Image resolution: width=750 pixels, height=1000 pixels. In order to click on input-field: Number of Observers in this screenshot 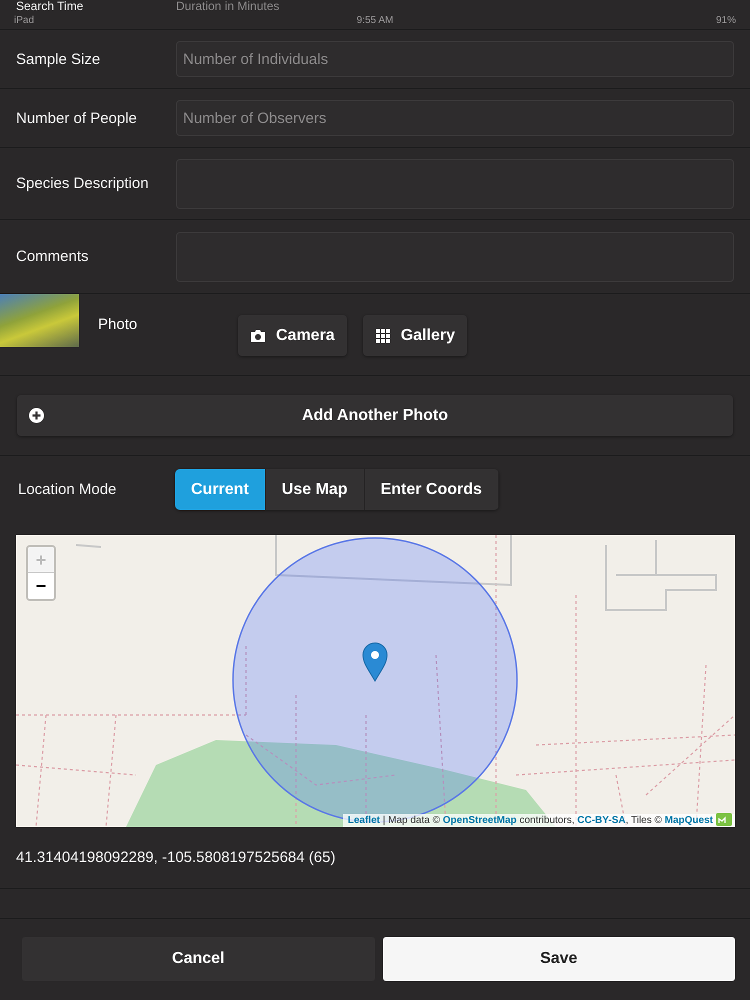, I will do `click(455, 118)`.